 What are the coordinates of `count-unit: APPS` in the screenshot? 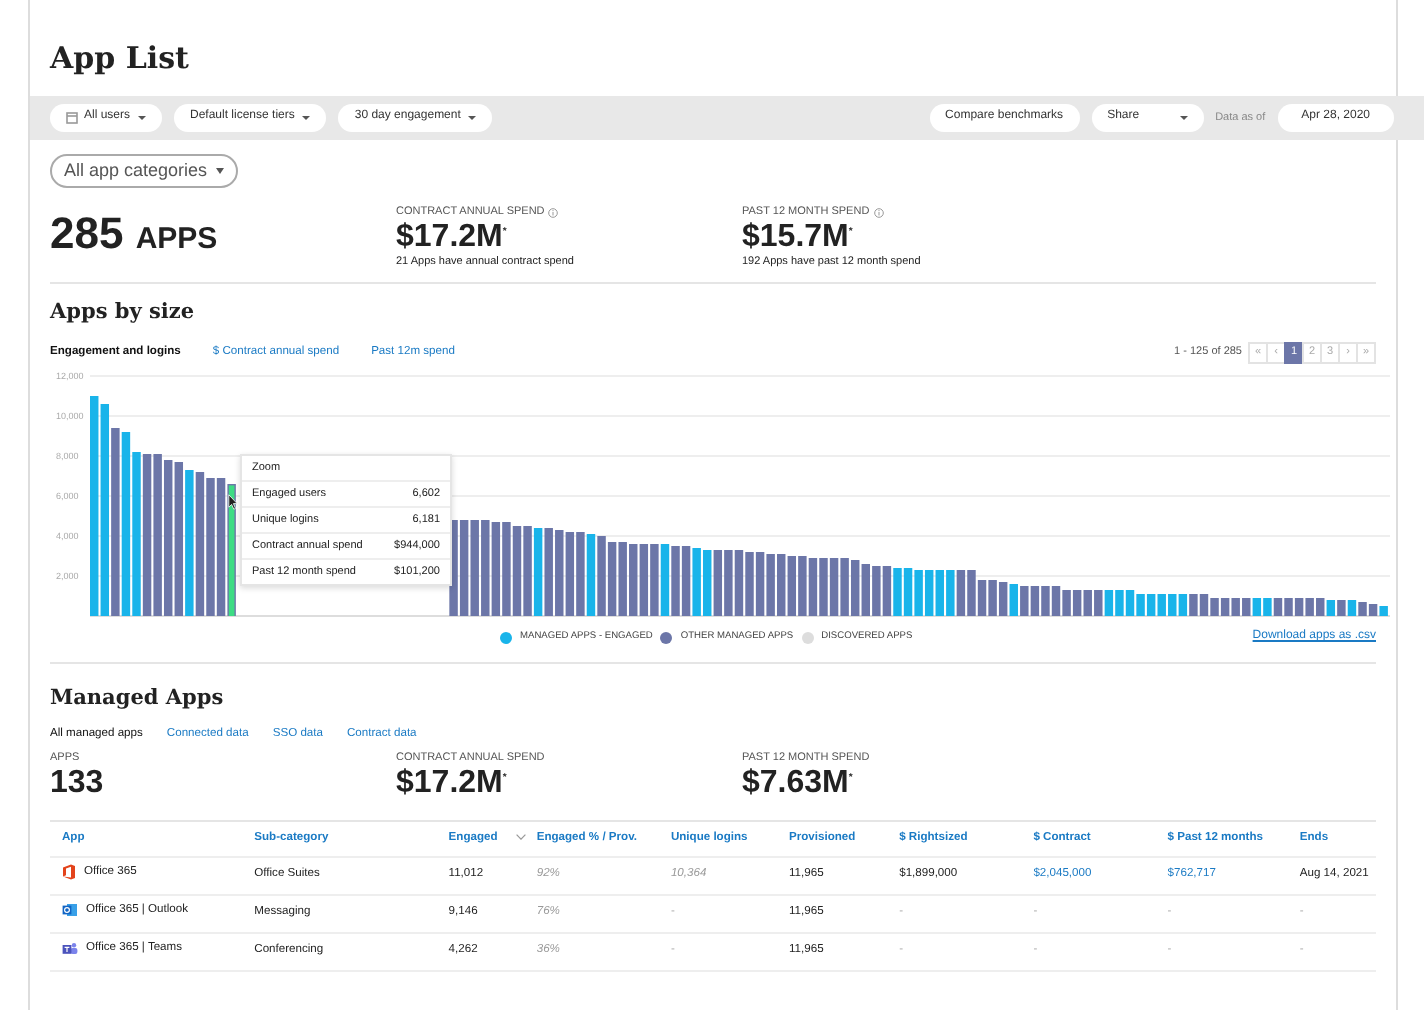 It's located at (176, 238).